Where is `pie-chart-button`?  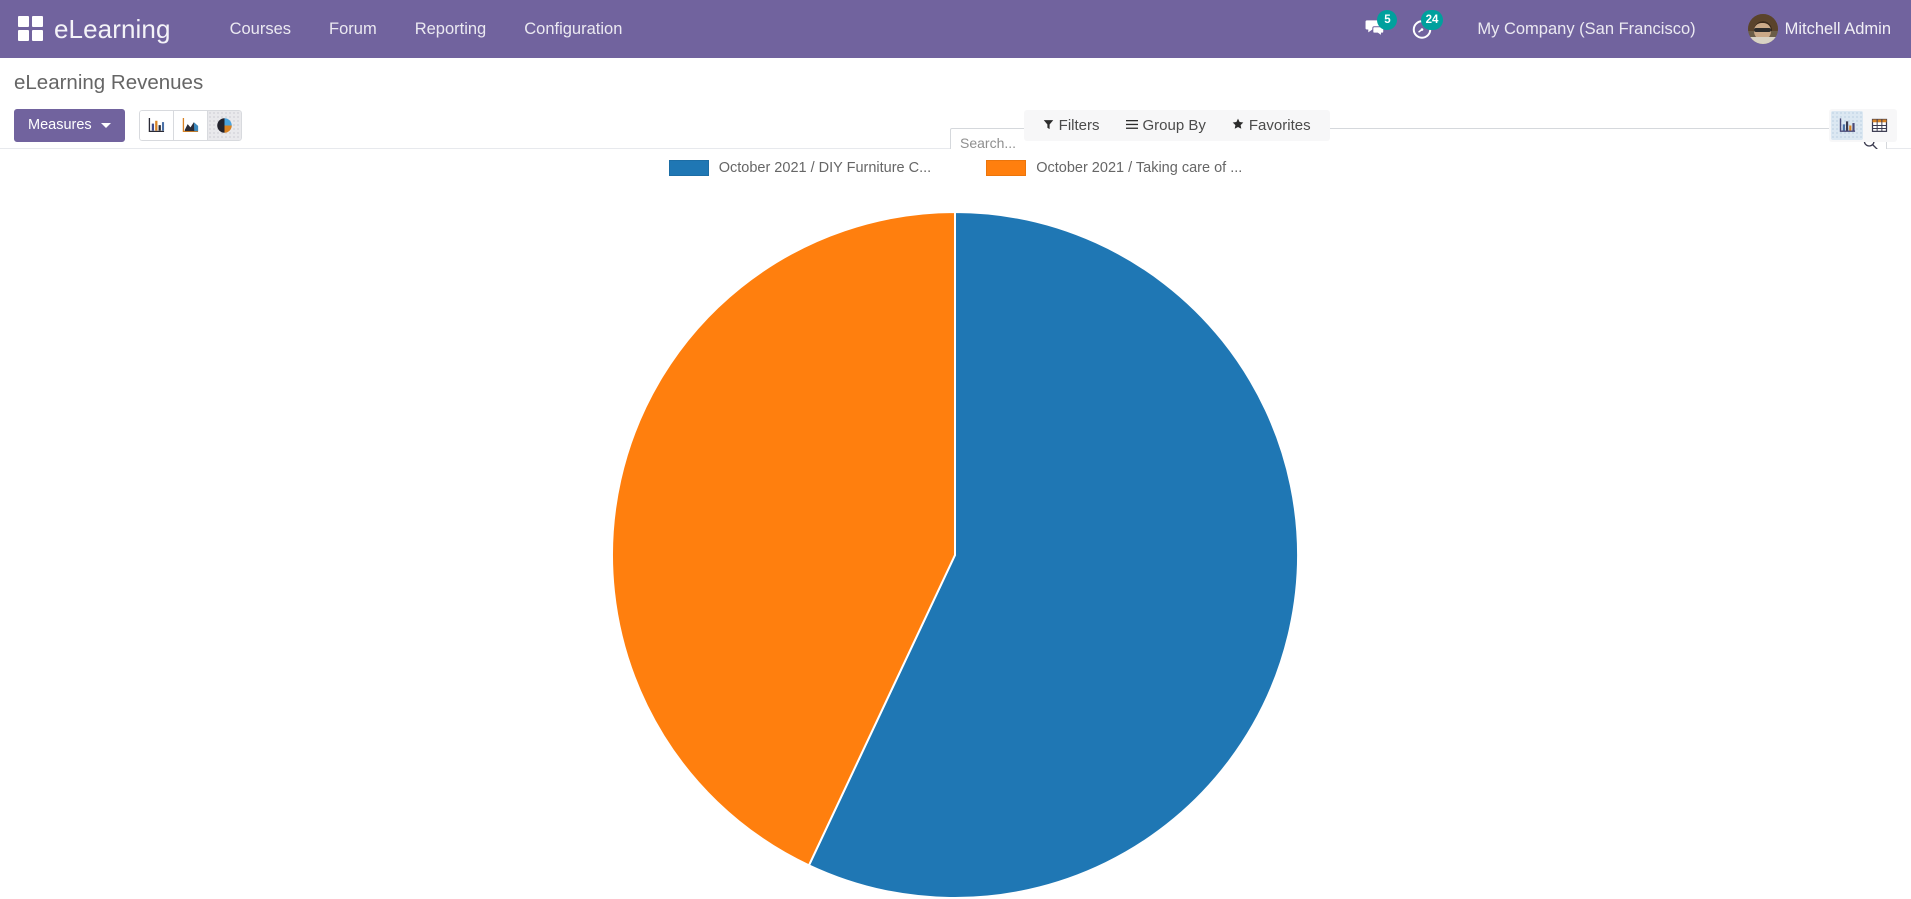
pie-chart-button is located at coordinates (224, 125).